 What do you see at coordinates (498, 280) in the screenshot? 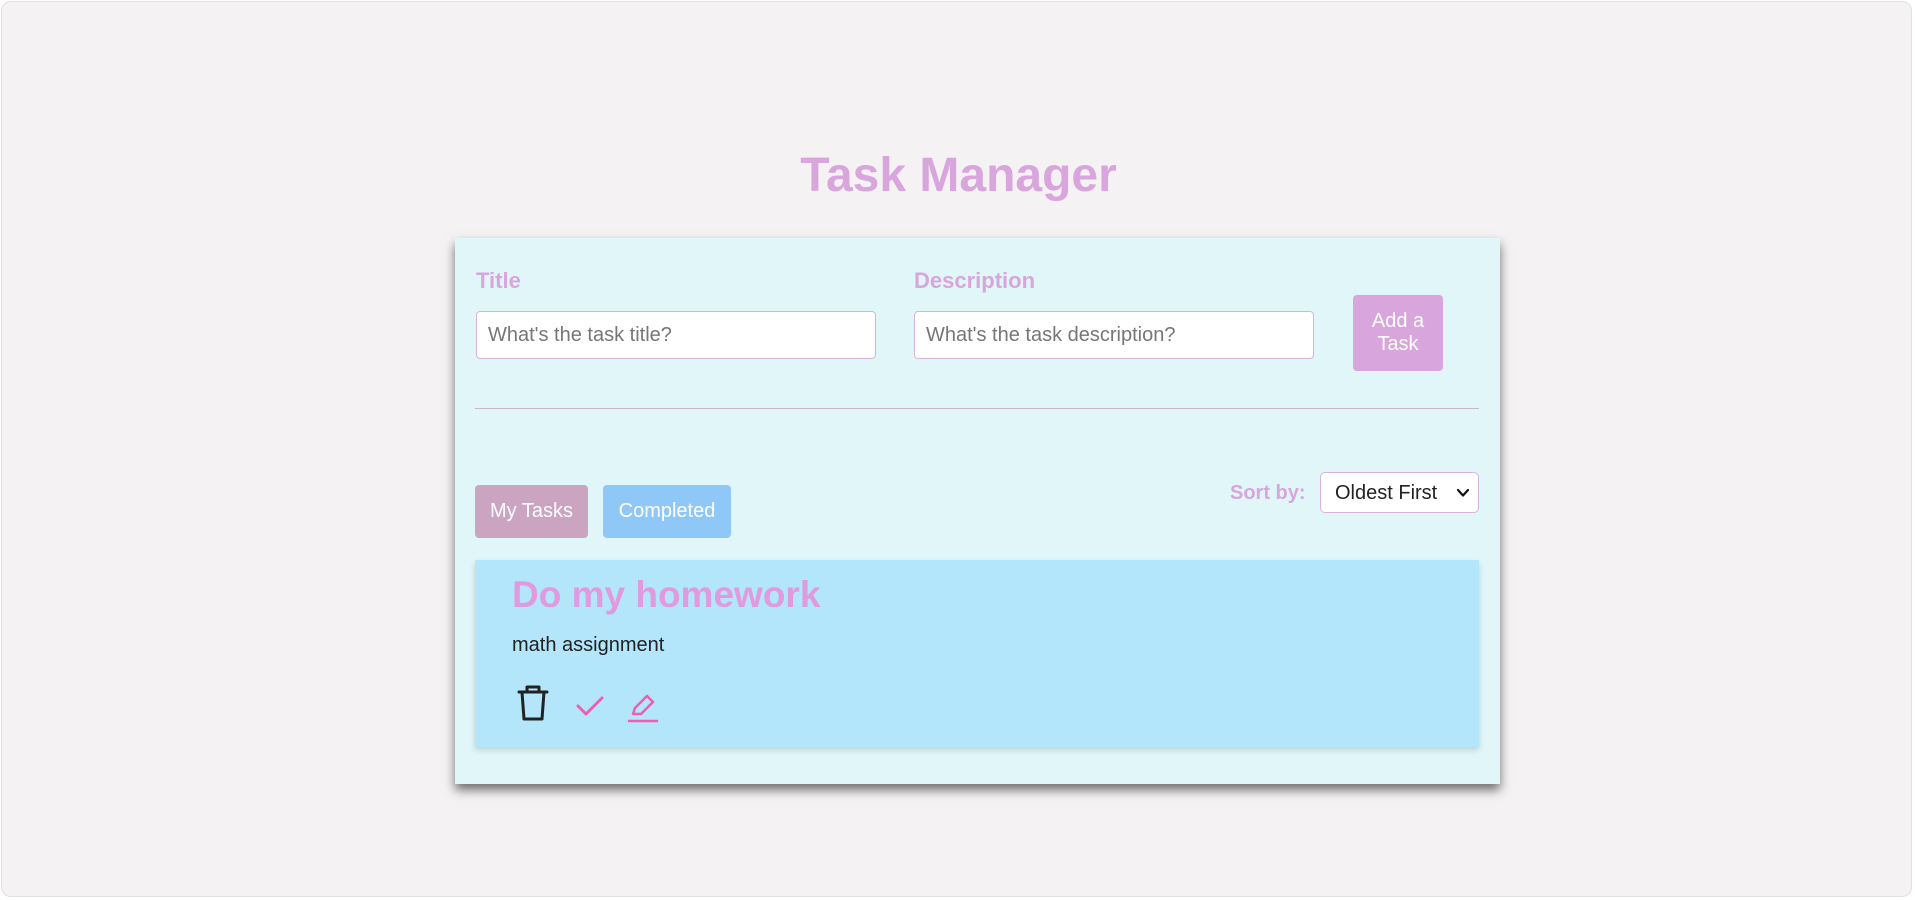
I see `title-label: Title` at bounding box center [498, 280].